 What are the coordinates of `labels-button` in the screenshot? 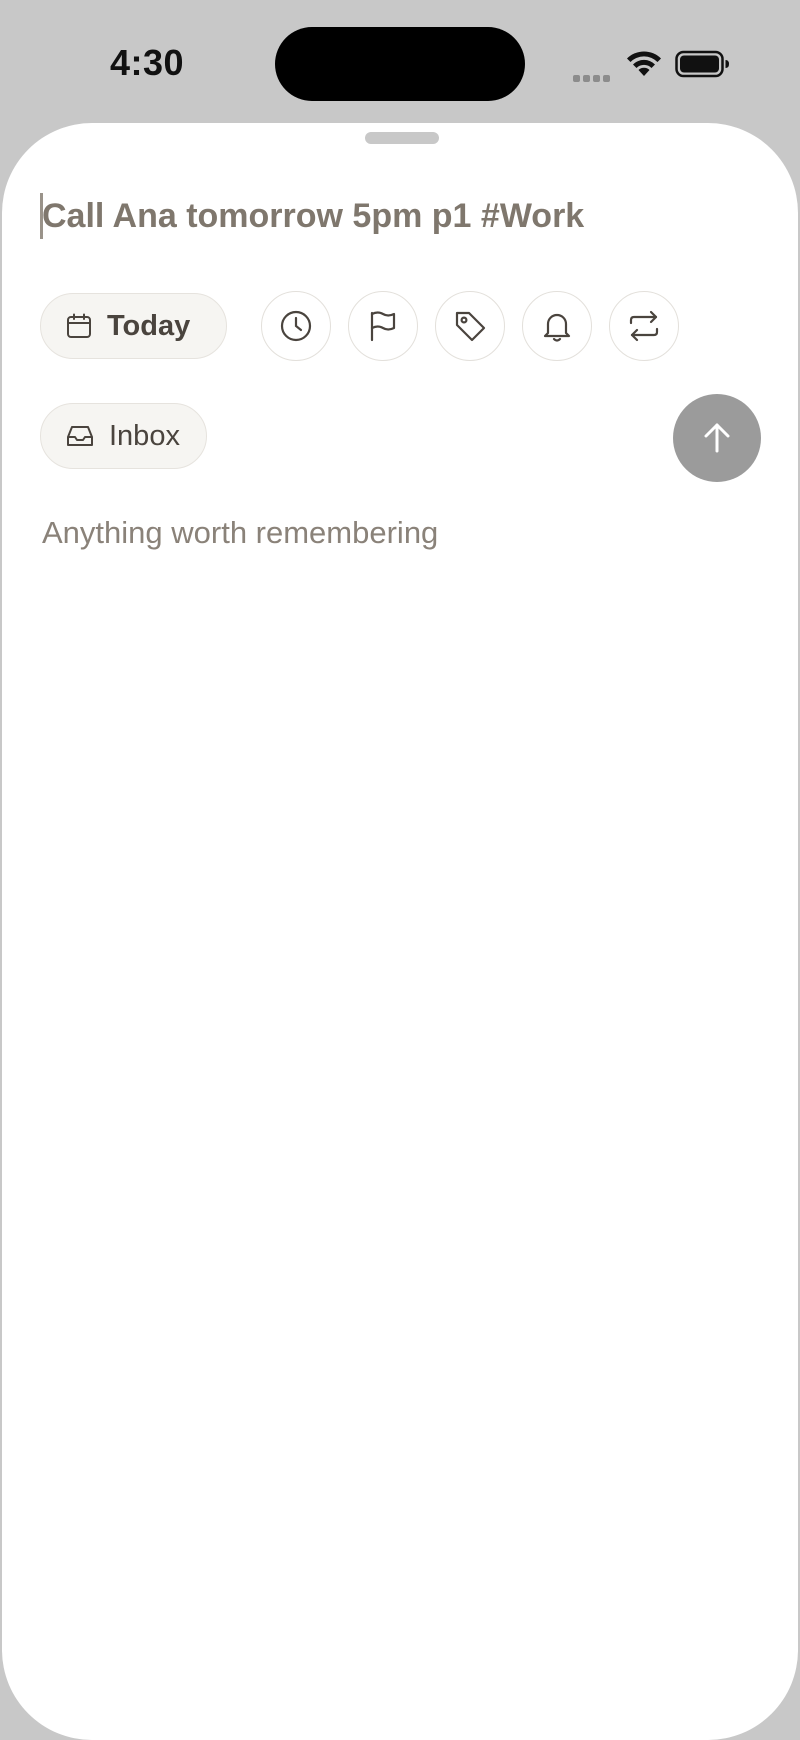 It's located at (470, 326).